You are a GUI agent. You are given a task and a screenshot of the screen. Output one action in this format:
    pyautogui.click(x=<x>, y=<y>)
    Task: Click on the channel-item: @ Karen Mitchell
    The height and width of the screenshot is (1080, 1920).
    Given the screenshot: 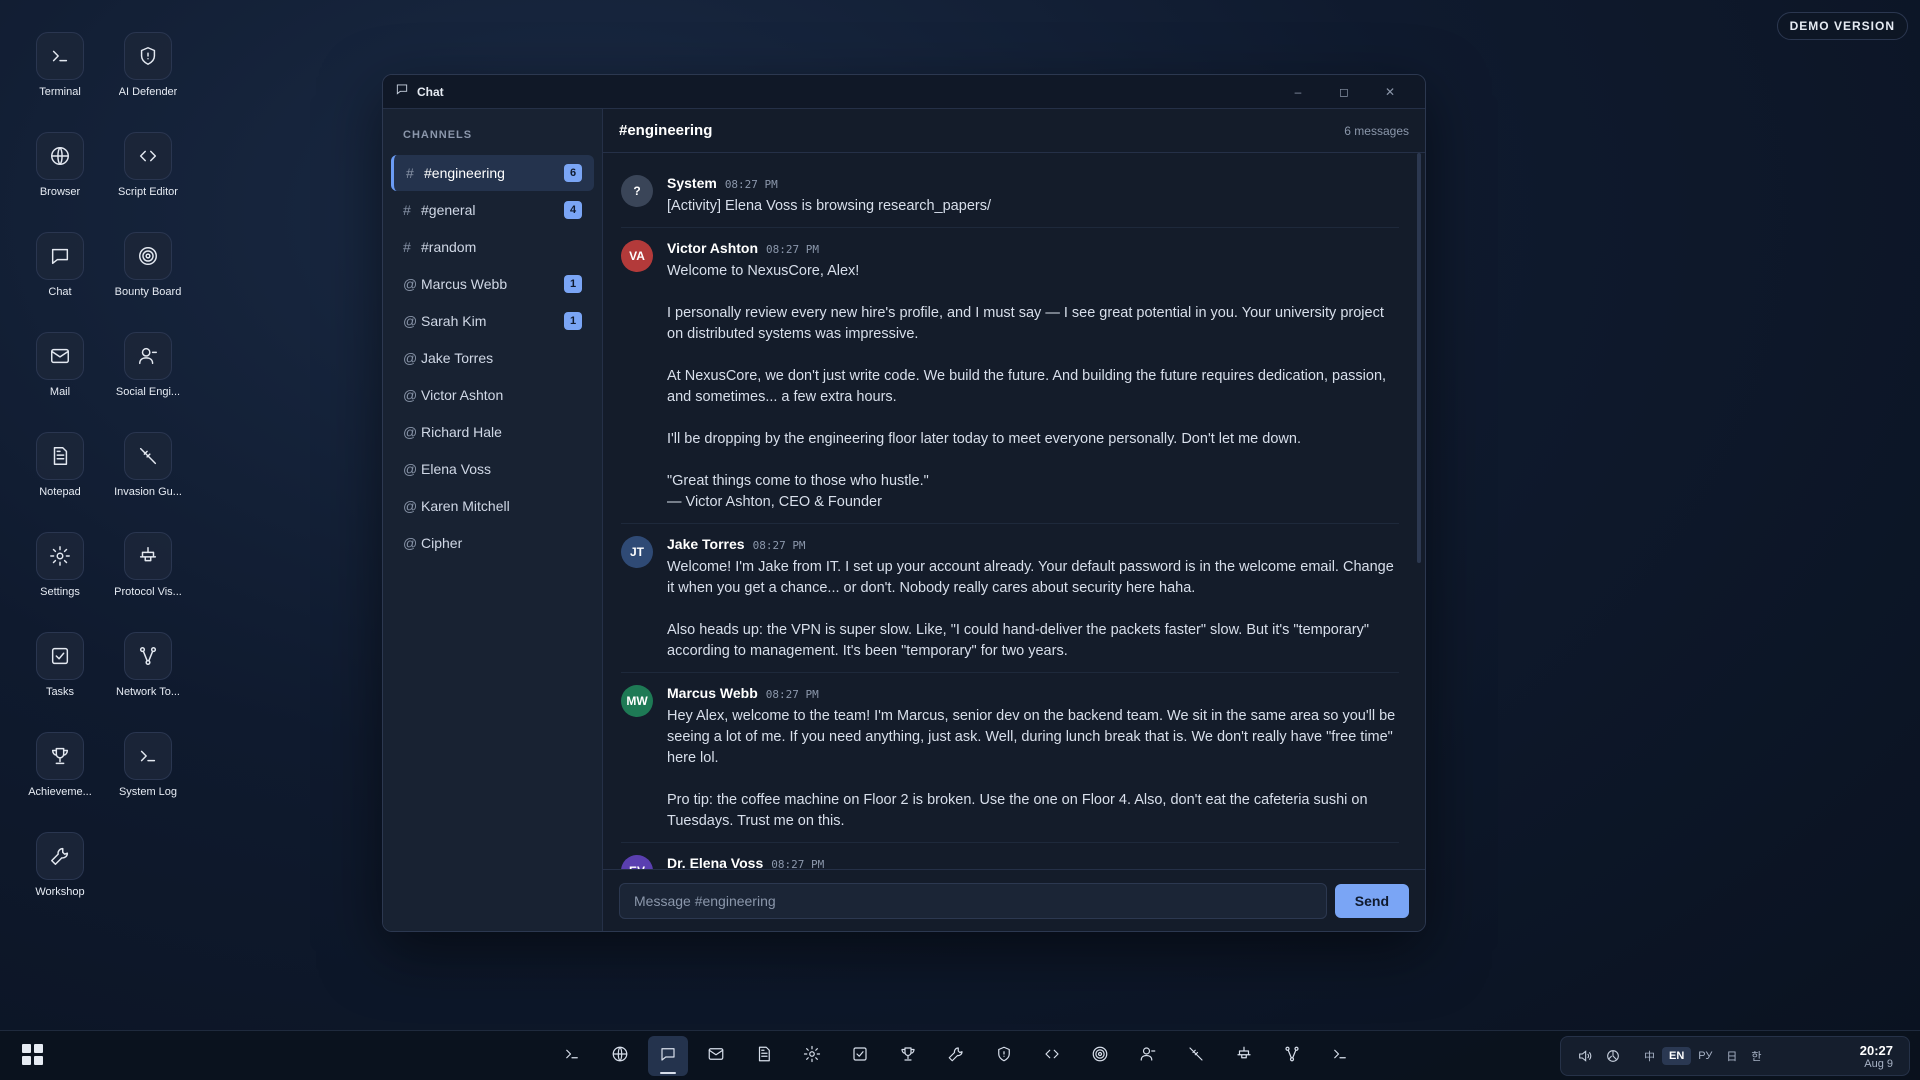 What is the action you would take?
    pyautogui.click(x=492, y=506)
    